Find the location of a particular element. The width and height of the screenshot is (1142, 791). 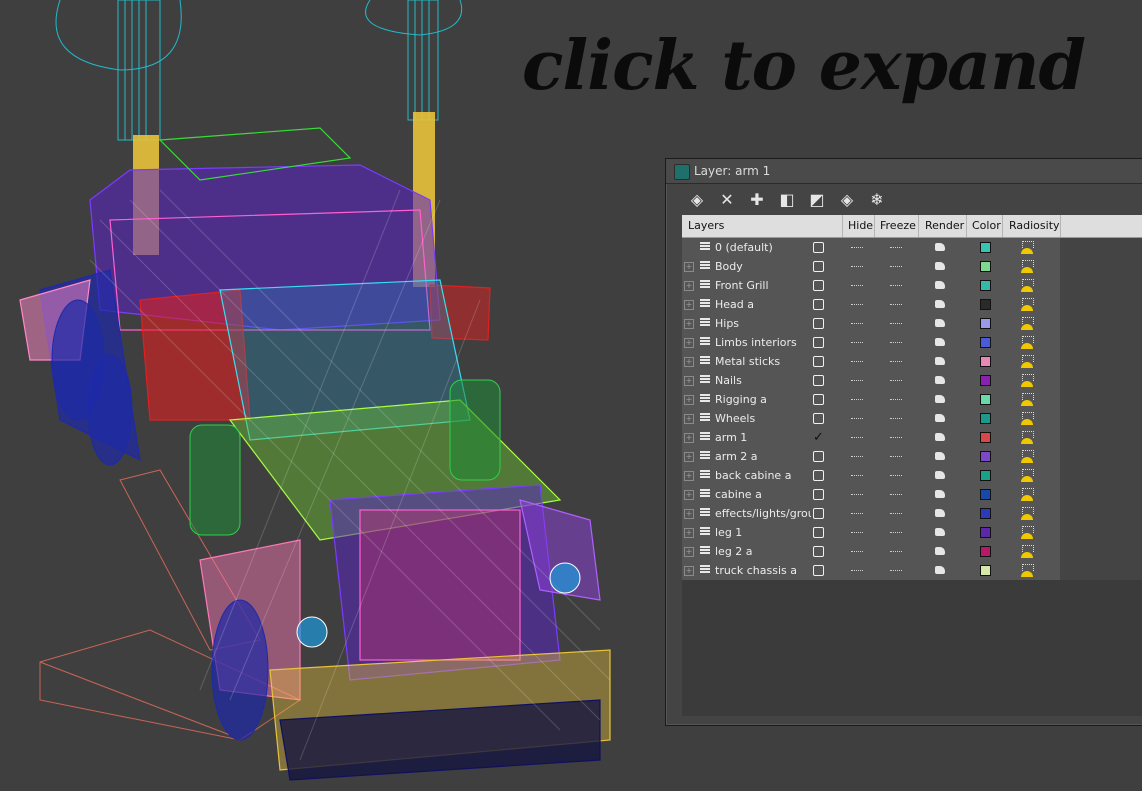

layer-name: Nails is located at coordinates (763, 380).